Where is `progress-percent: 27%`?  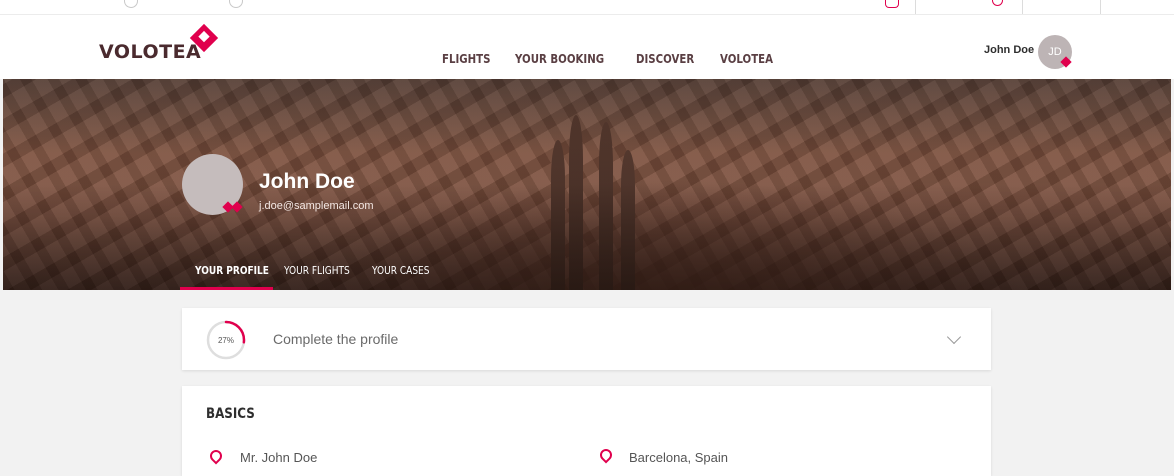
progress-percent: 27% is located at coordinates (225, 340).